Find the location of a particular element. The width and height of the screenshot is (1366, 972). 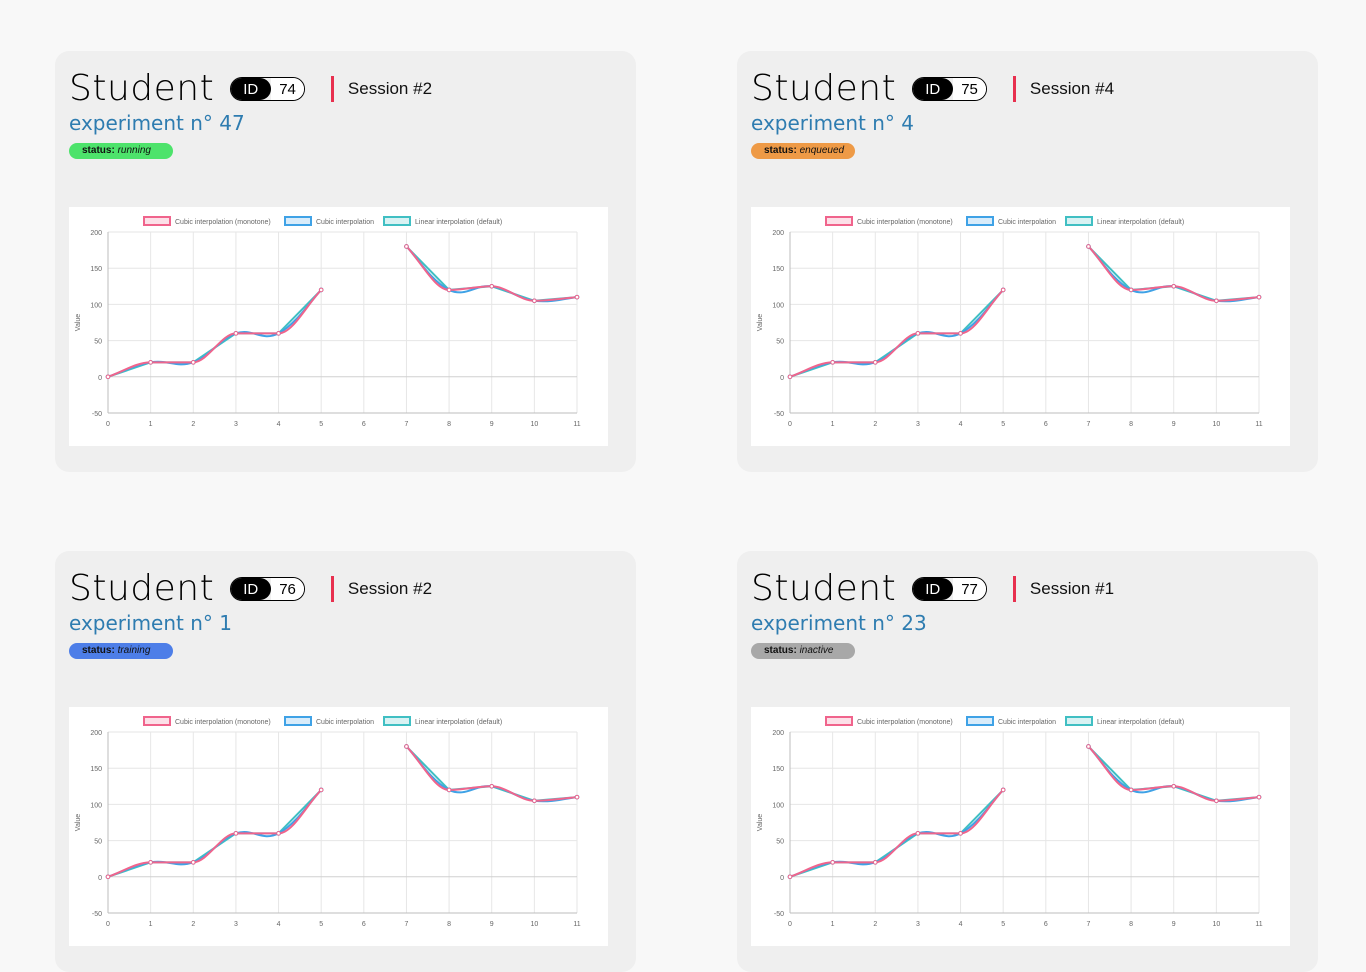

id-value: 77 is located at coordinates (969, 589).